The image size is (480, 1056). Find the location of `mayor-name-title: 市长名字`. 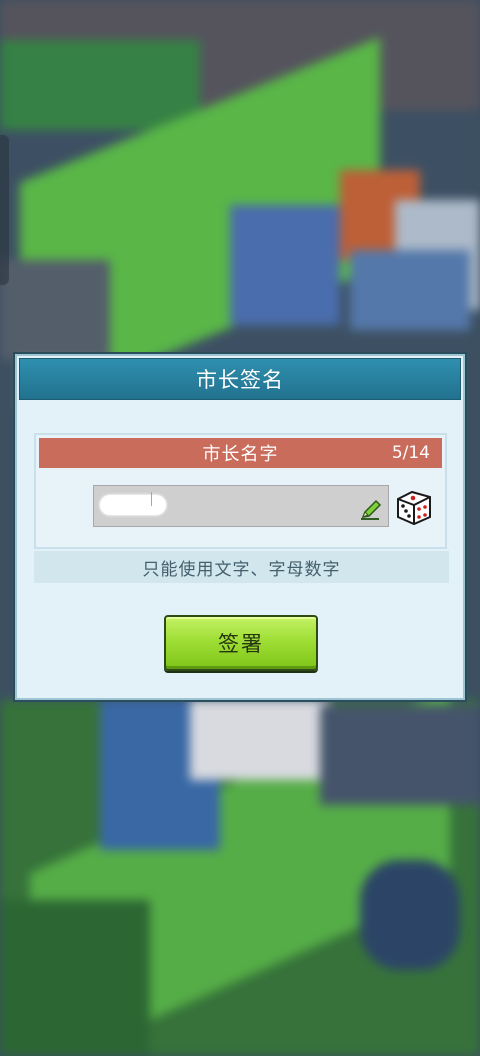

mayor-name-title: 市长名字 is located at coordinates (240, 454).